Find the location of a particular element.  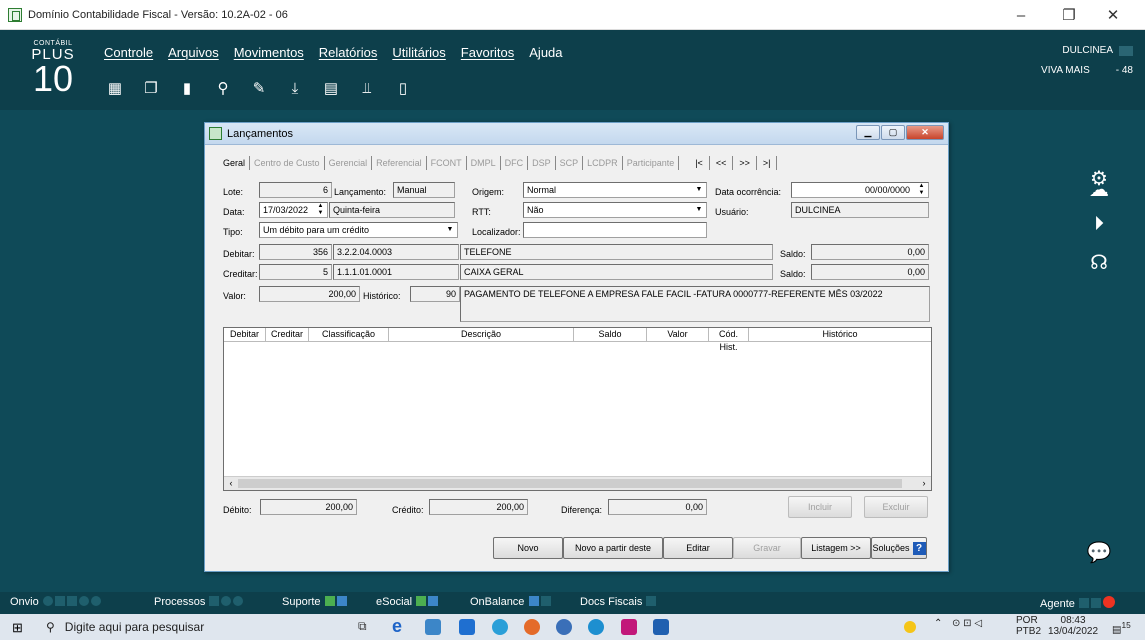

solucoes-button: Soluções? is located at coordinates (899, 548).